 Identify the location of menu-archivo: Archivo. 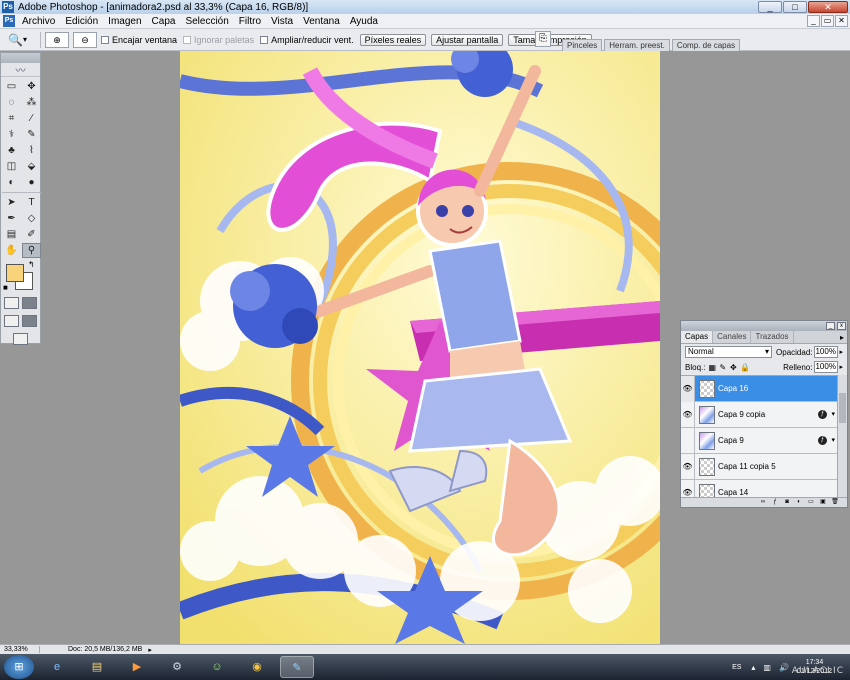
(38, 21).